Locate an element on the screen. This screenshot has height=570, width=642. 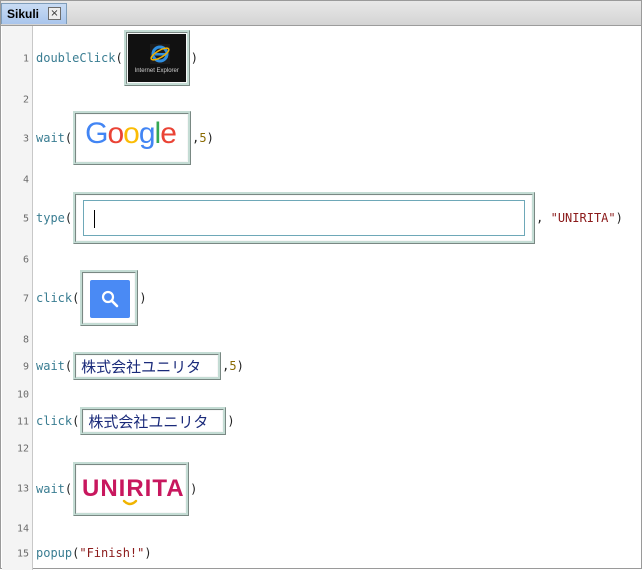
line-number: 13 is located at coordinates (22, 489).